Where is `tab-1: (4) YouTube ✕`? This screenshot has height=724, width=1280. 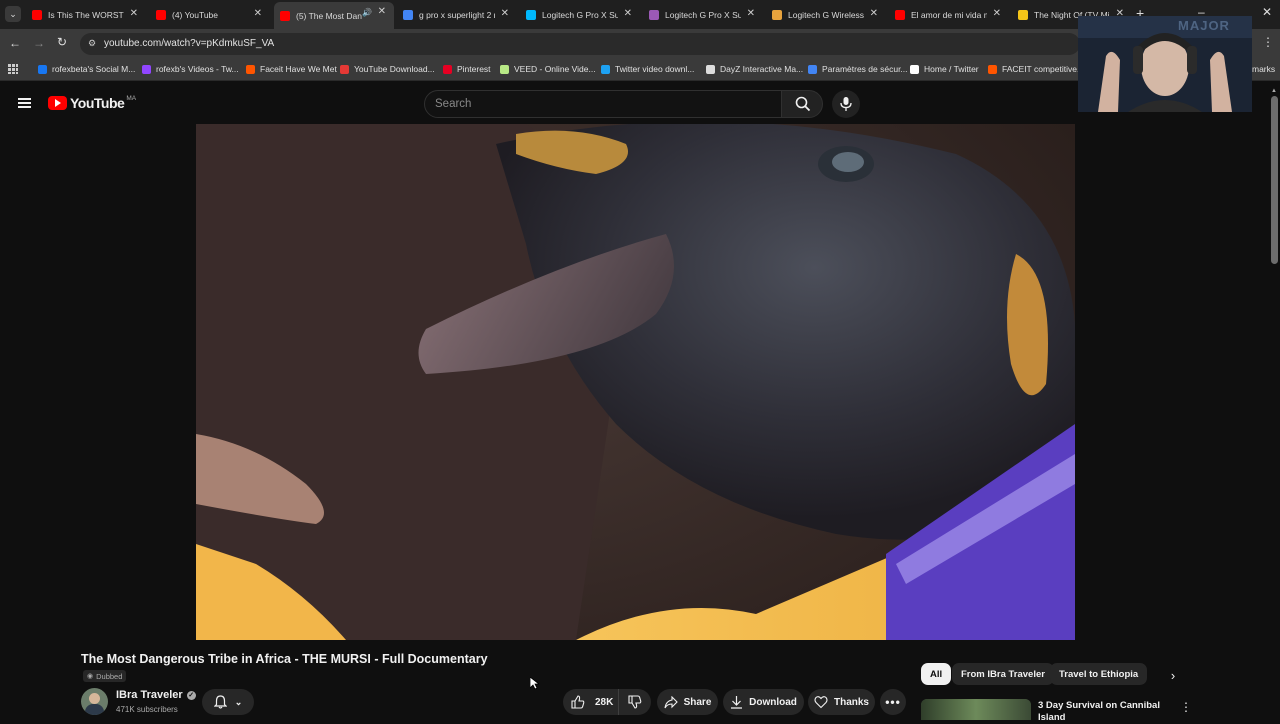
tab-1: (4) YouTube ✕ is located at coordinates (210, 15).